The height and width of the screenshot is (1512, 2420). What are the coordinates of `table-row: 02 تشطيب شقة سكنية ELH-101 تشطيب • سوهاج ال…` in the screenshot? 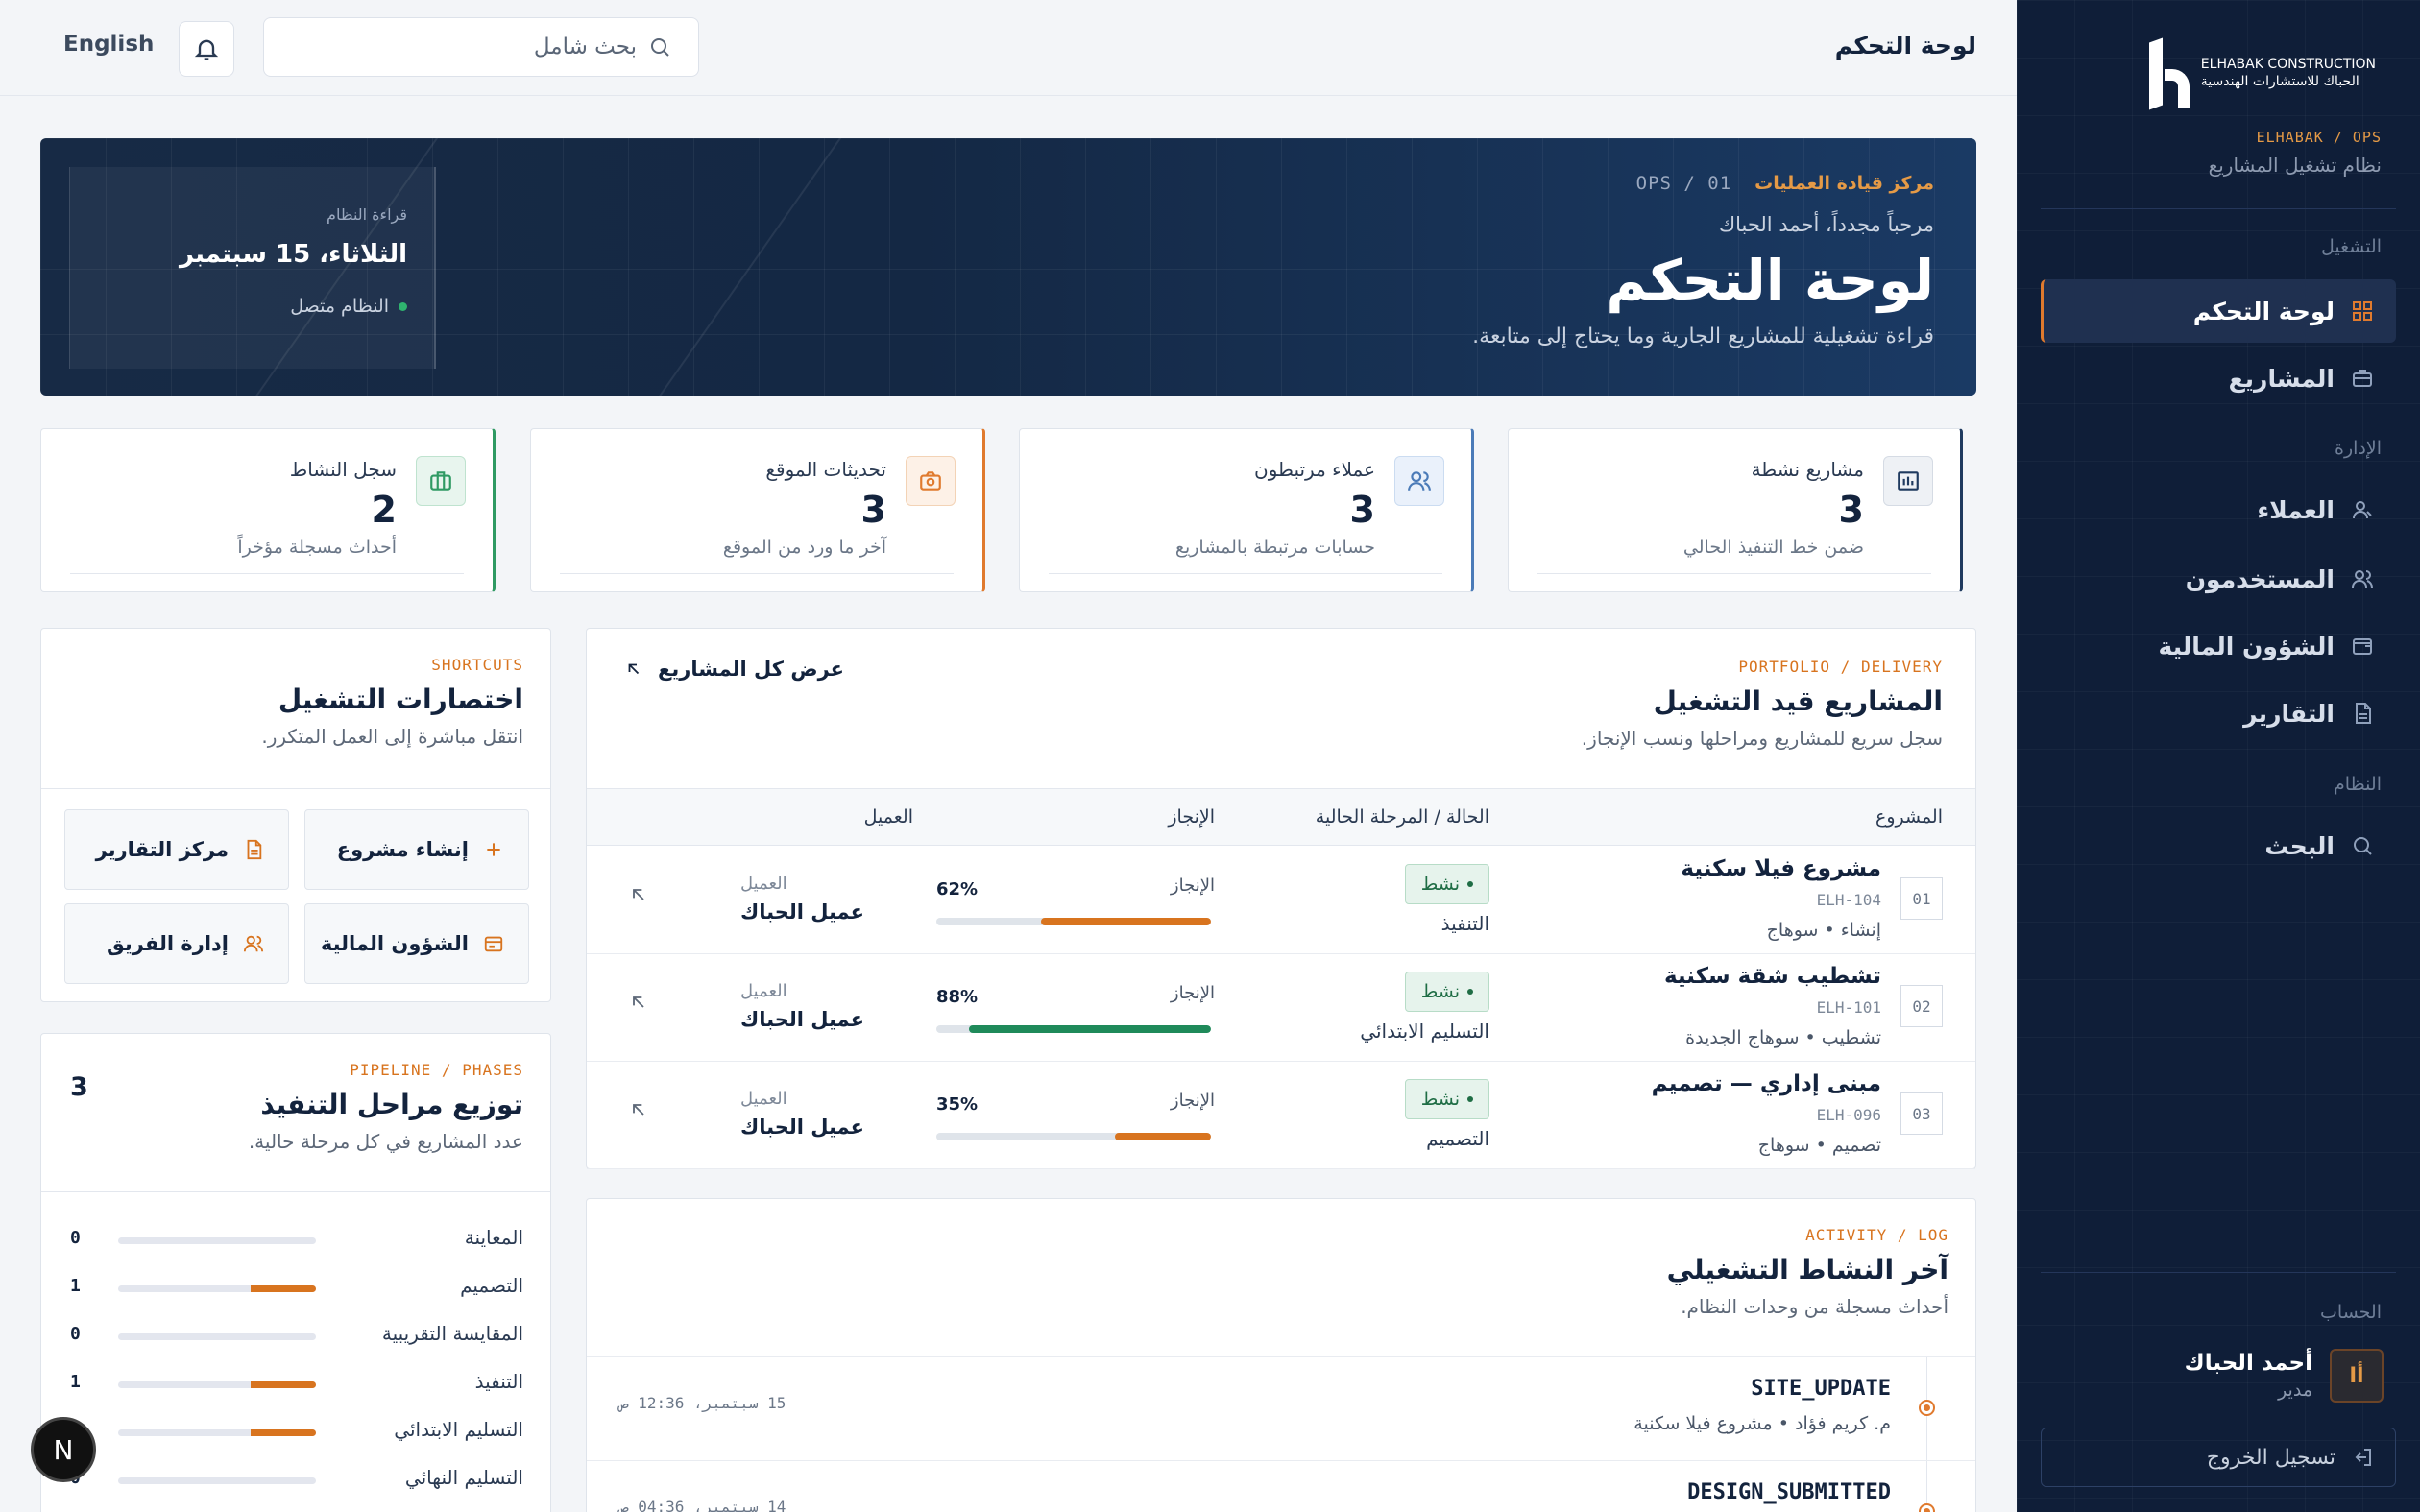 It's located at (1281, 1008).